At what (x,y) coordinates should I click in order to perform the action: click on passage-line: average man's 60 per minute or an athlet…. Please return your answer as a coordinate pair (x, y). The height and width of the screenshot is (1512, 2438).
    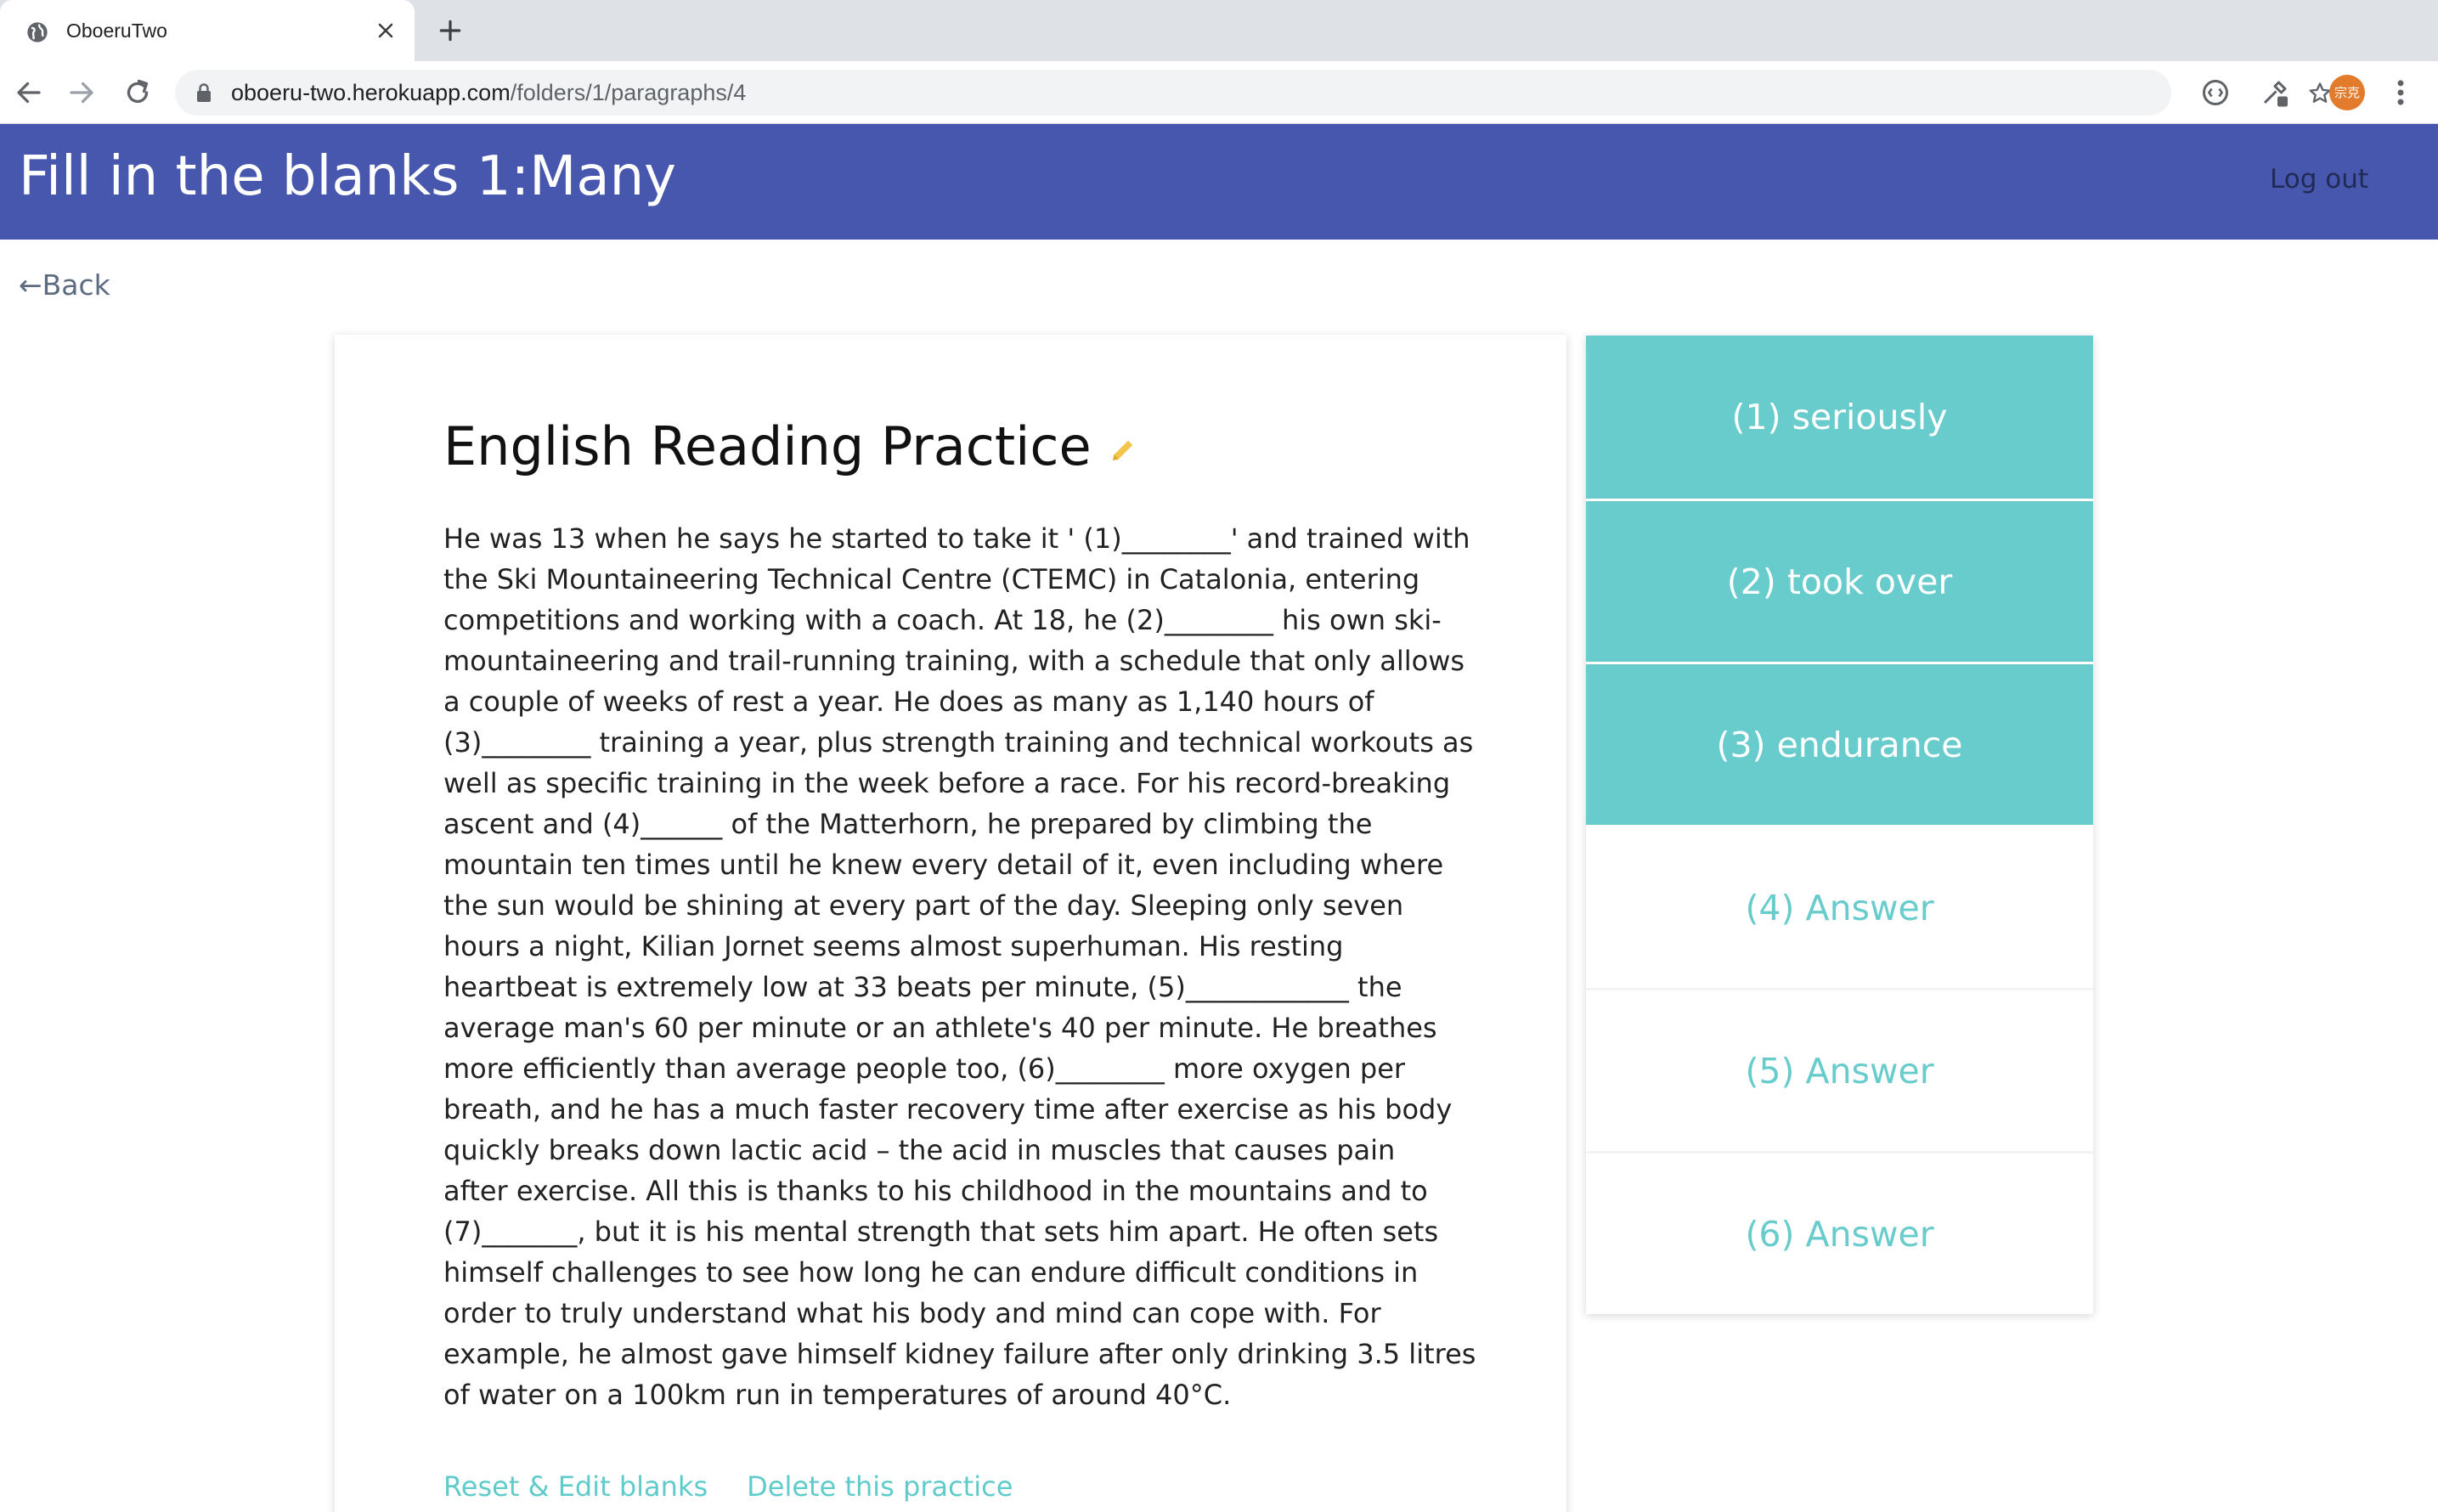
    Looking at the image, I should click on (940, 1028).